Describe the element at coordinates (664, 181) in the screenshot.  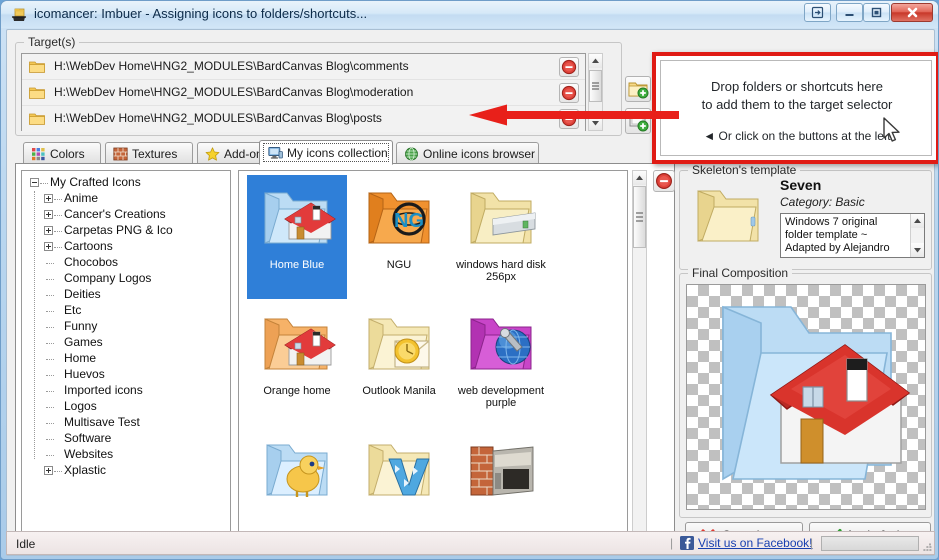
I see `remove-icon-button` at that location.